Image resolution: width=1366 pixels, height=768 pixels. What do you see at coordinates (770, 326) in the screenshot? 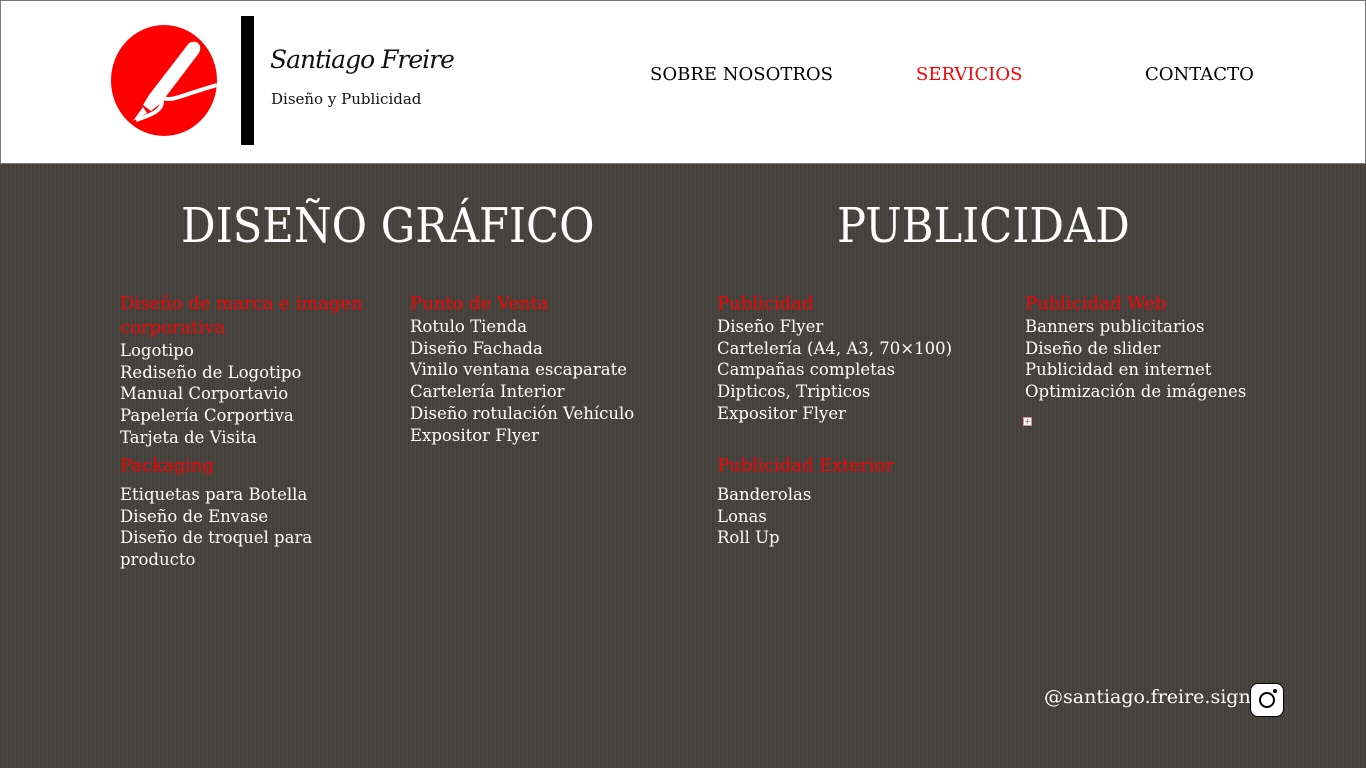
I see `list-item: Diseño Flyer` at bounding box center [770, 326].